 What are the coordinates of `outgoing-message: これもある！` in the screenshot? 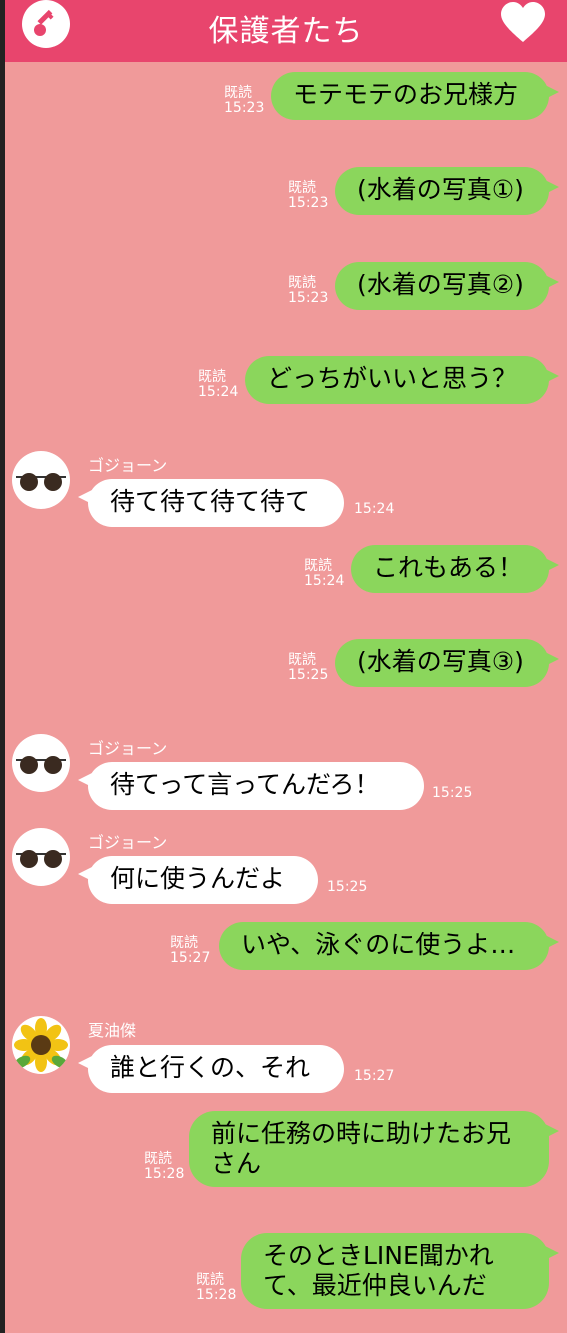 It's located at (455, 569).